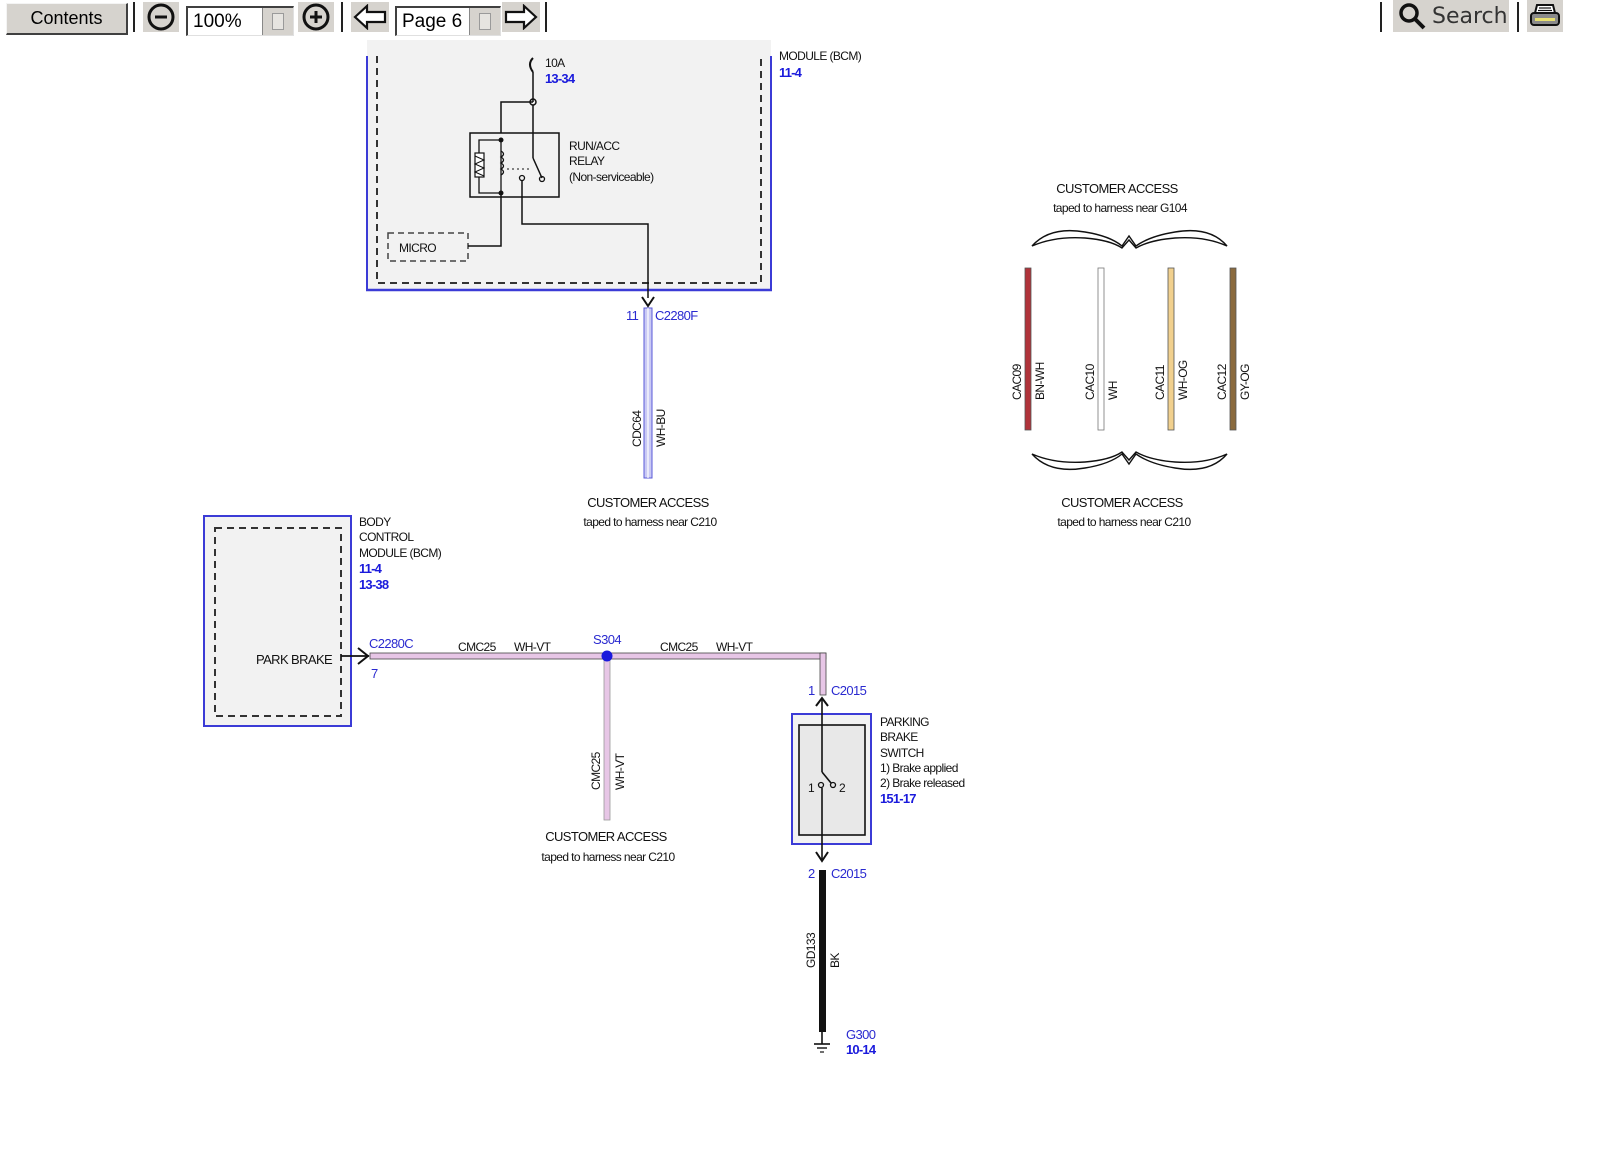  Describe the element at coordinates (1122, 502) in the screenshot. I see `access-g104-bottom-title: CUSTOMER ACCESS` at that location.